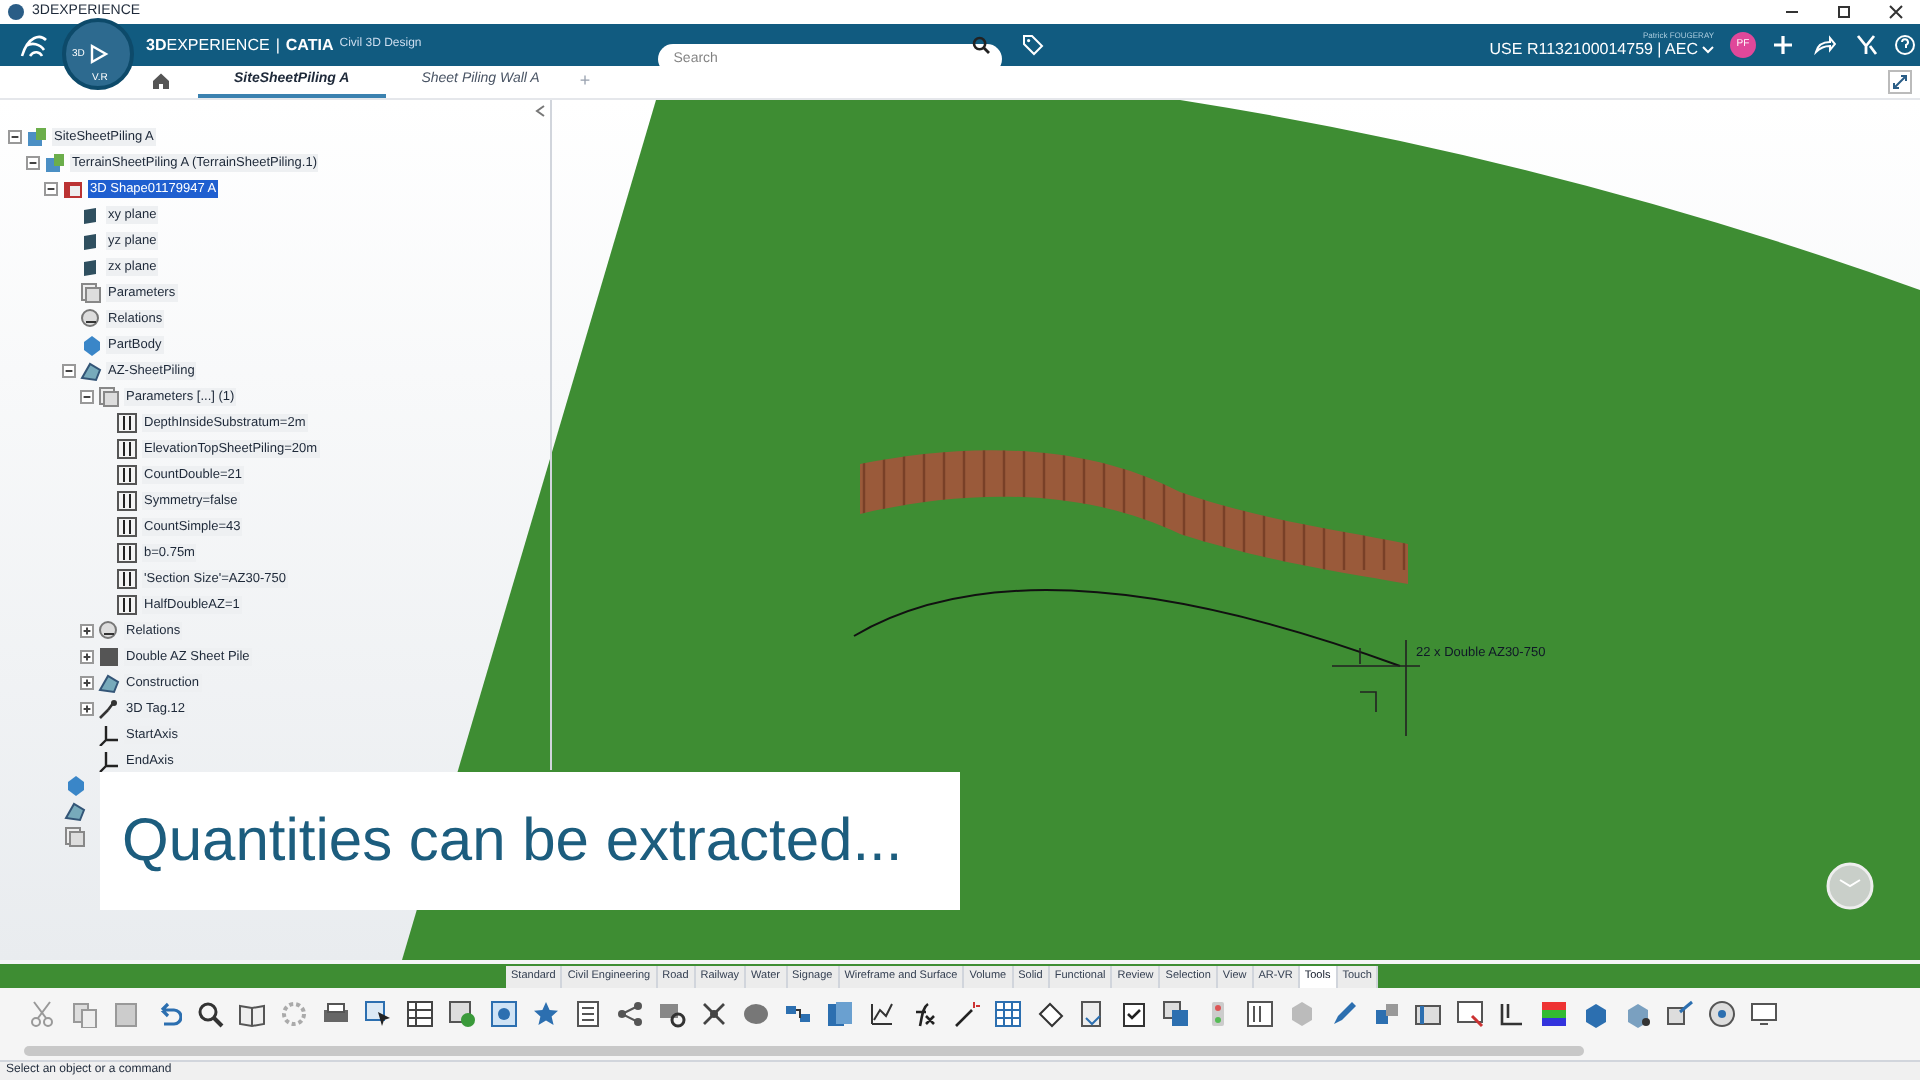  What do you see at coordinates (756, 1014) in the screenshot?
I see `sphere-icon` at bounding box center [756, 1014].